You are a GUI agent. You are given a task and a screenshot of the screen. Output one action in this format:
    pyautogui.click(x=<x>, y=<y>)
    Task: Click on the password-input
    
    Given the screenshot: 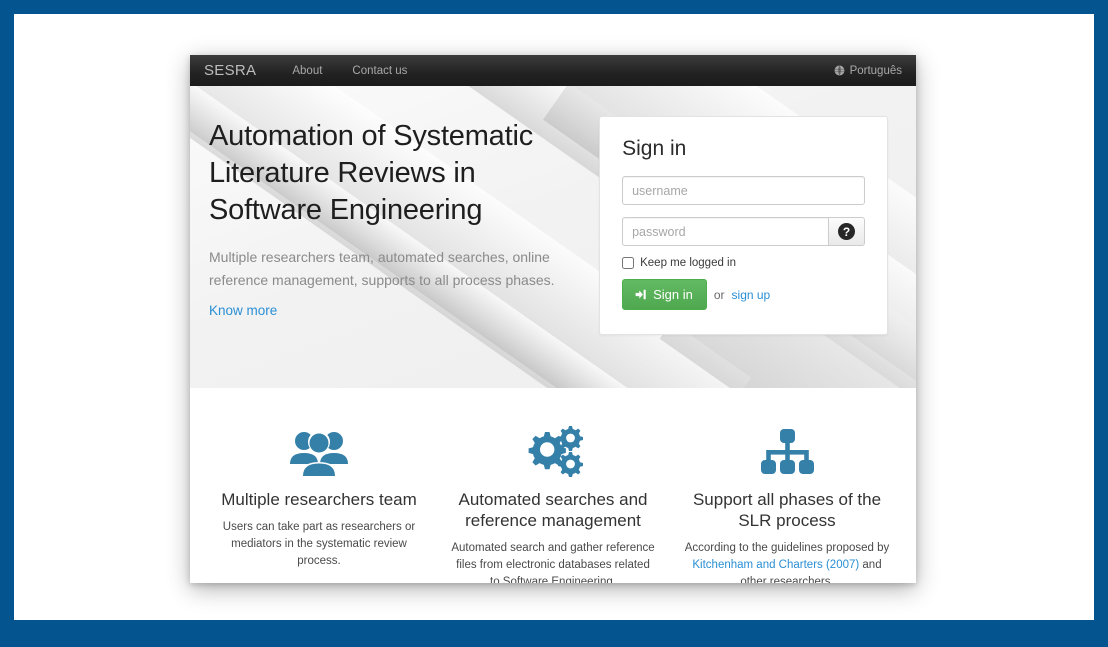 What is the action you would take?
    pyautogui.click(x=725, y=231)
    